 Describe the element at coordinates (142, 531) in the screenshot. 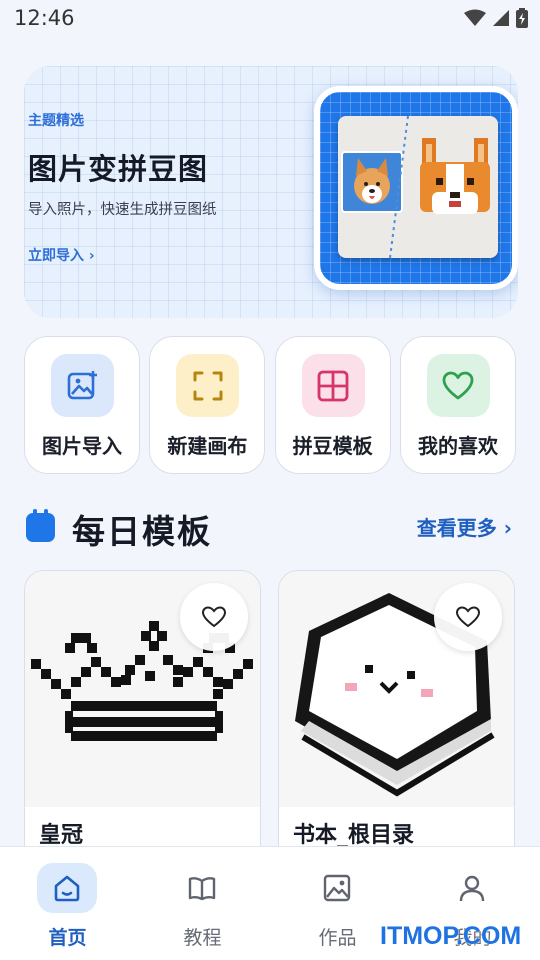

I see `section-title: 每日模板` at that location.